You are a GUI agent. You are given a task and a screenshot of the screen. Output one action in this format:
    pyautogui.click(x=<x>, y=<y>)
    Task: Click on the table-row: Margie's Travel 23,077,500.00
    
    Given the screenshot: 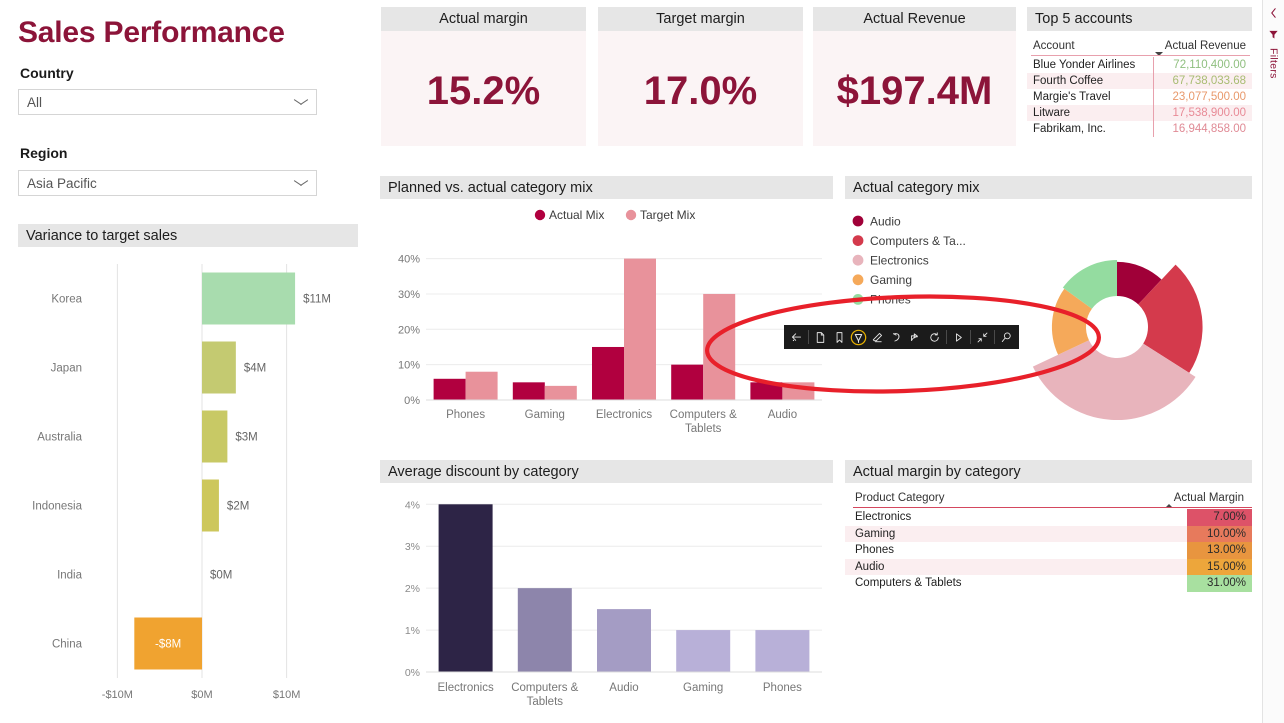 What is the action you would take?
    pyautogui.click(x=1139, y=97)
    